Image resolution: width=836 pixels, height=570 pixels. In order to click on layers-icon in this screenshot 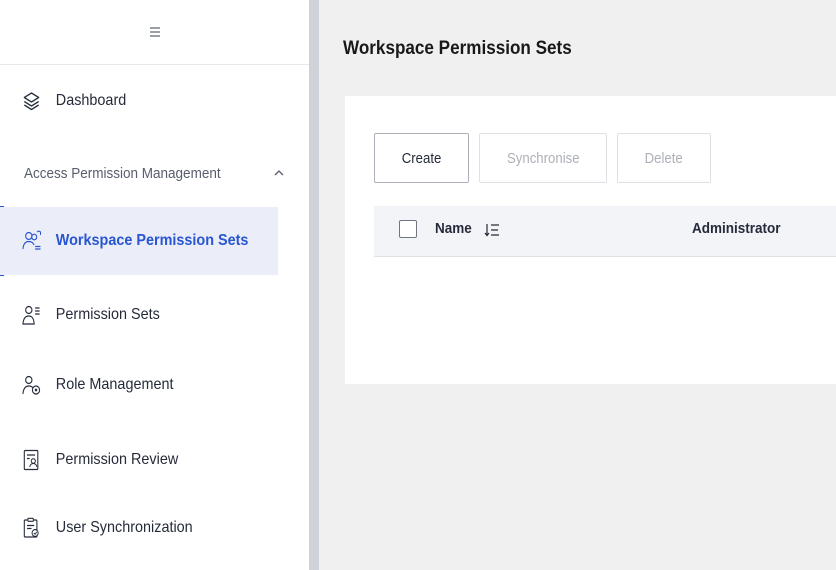, I will do `click(32, 101)`.